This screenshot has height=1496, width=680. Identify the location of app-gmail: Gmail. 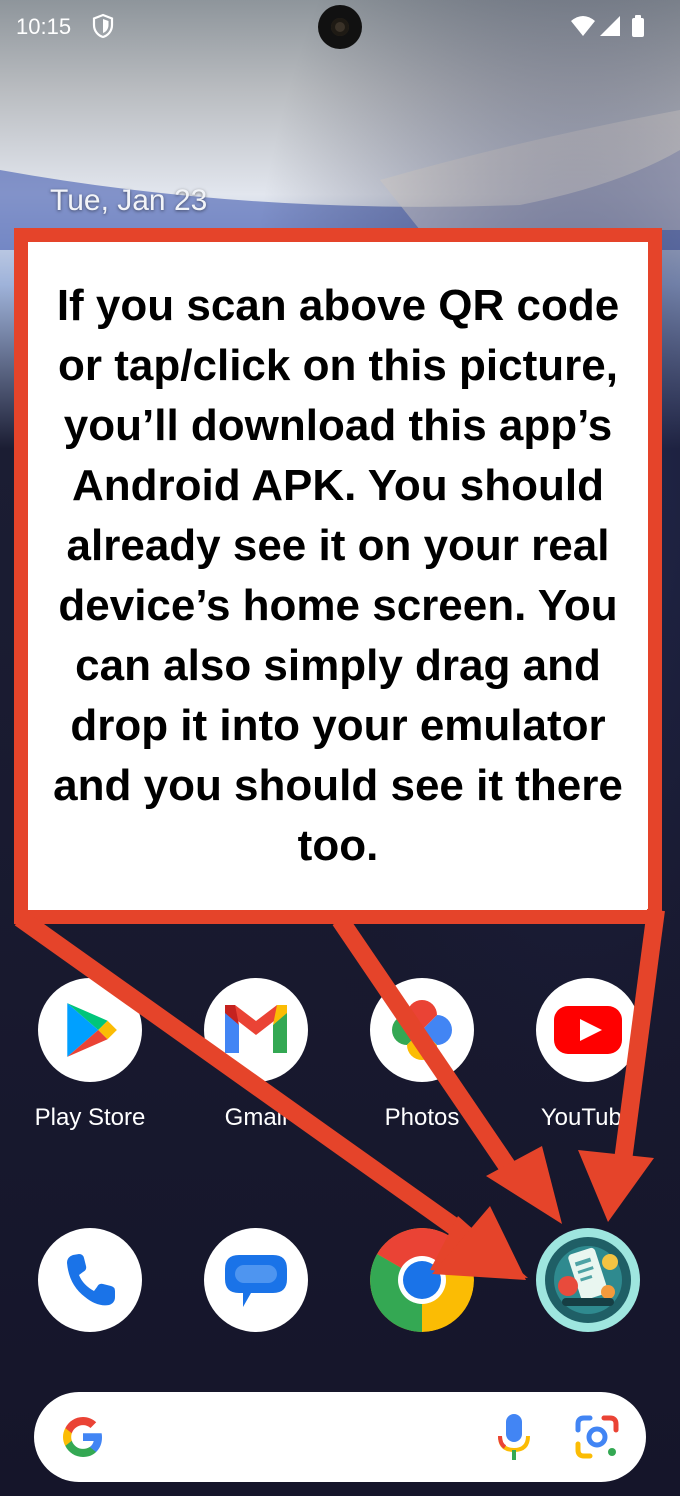
(256, 1055).